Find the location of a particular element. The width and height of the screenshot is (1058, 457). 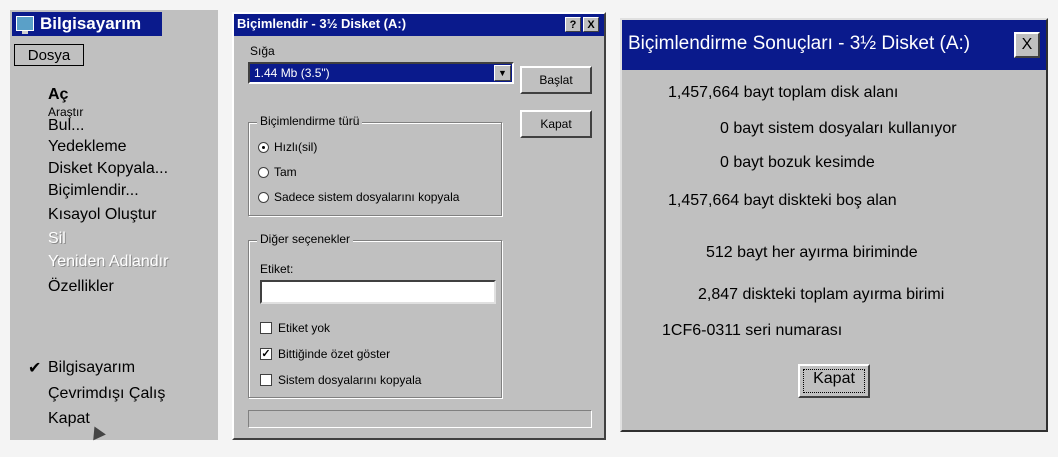

start-button: Başlat is located at coordinates (556, 80).